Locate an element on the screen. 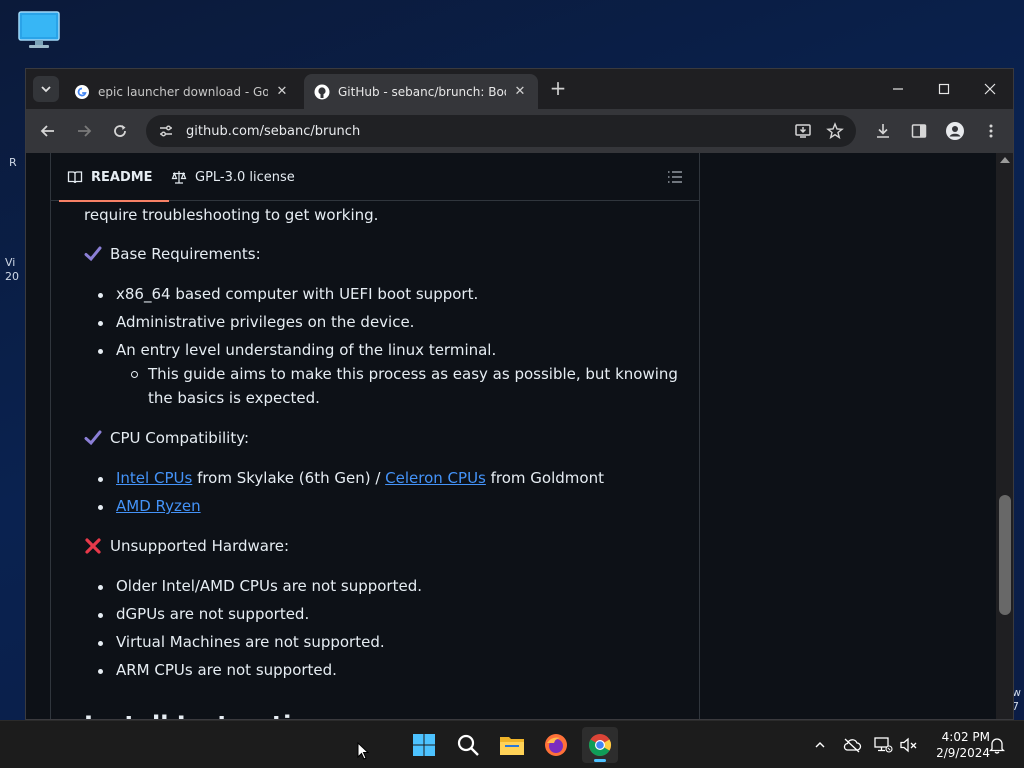 Image resolution: width=1024 pixels, height=768 pixels. onedrive-tray-button is located at coordinates (852, 745).